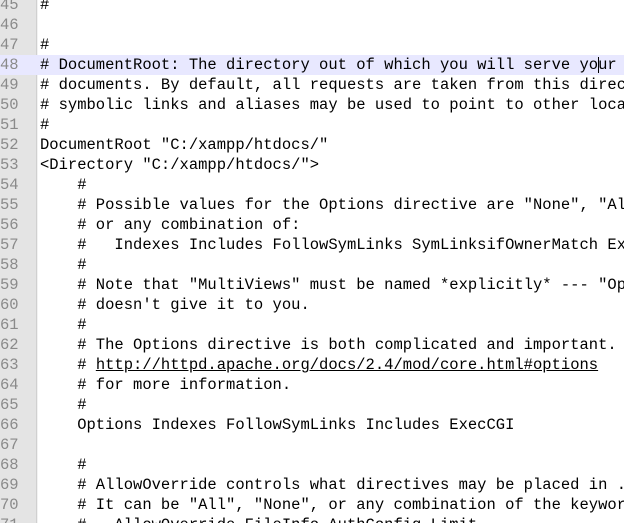 The width and height of the screenshot is (624, 523). Describe the element at coordinates (9, 145) in the screenshot. I see `line-number: 52` at that location.